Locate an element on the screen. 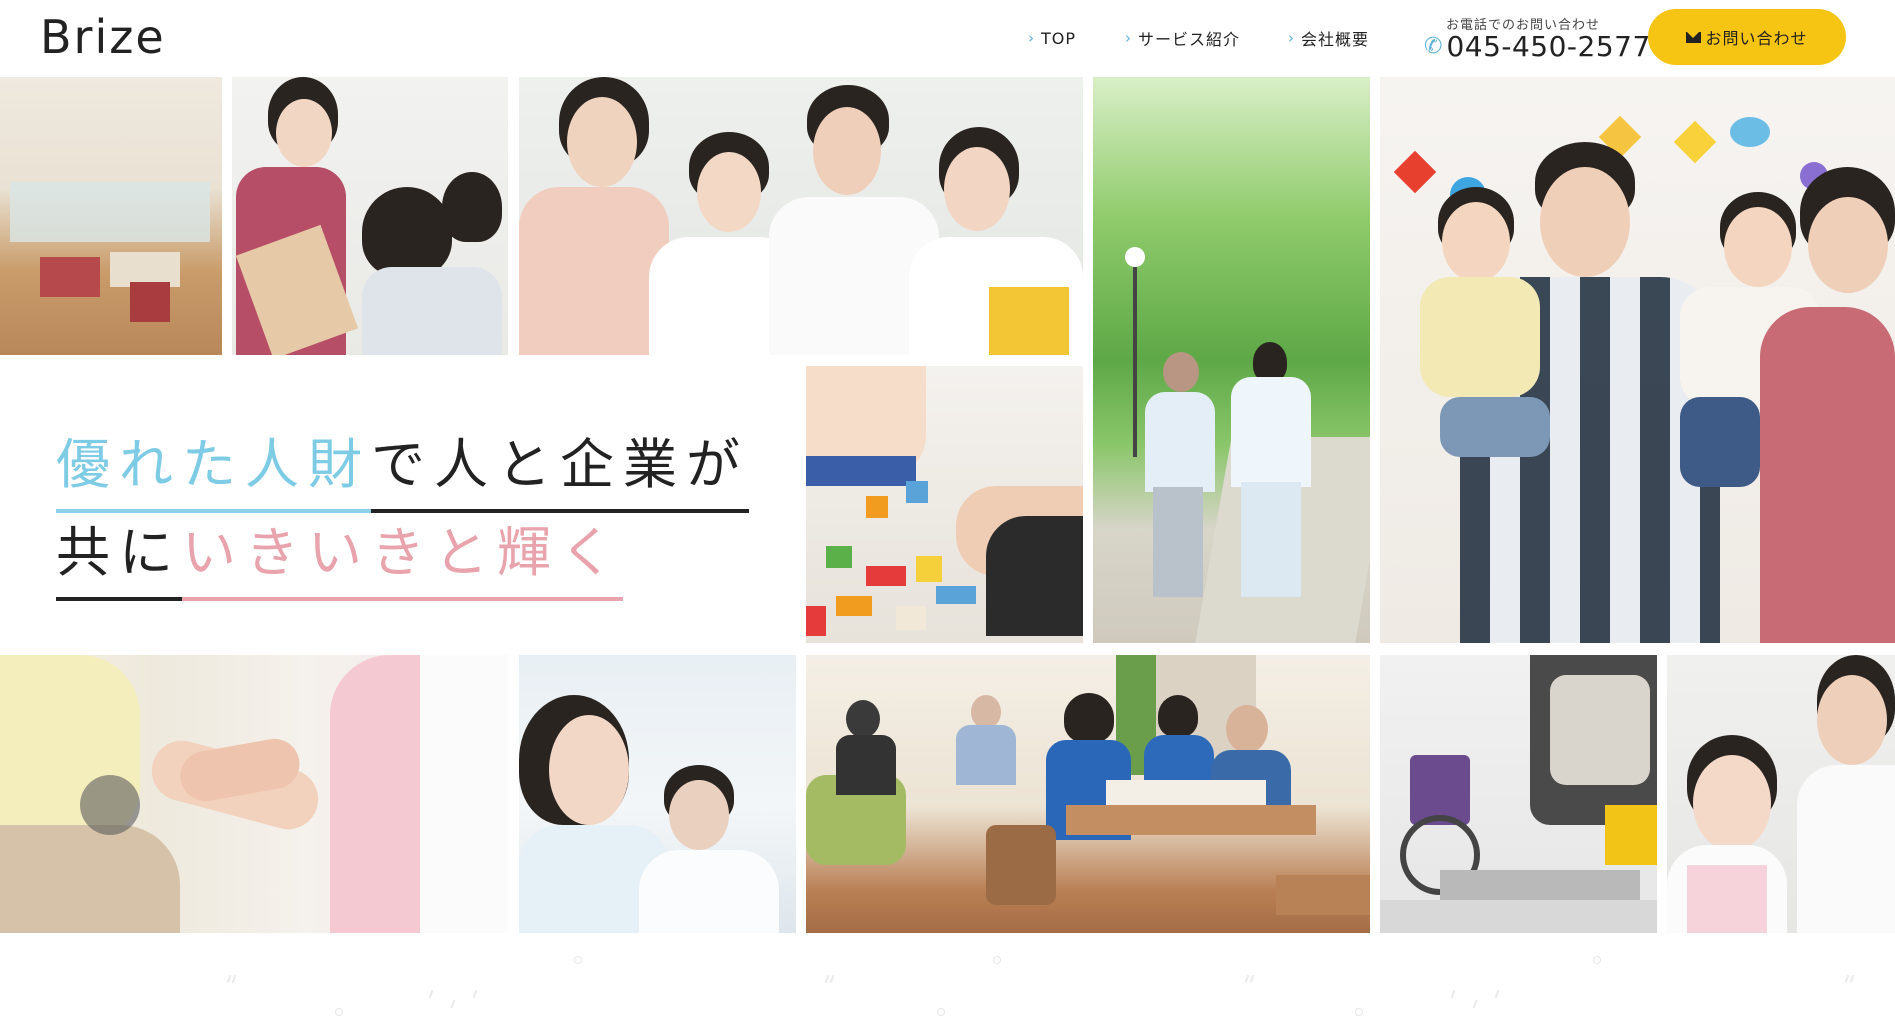 The width and height of the screenshot is (1895, 1031). nav-item-label: サービス紹介 is located at coordinates (1189, 39).